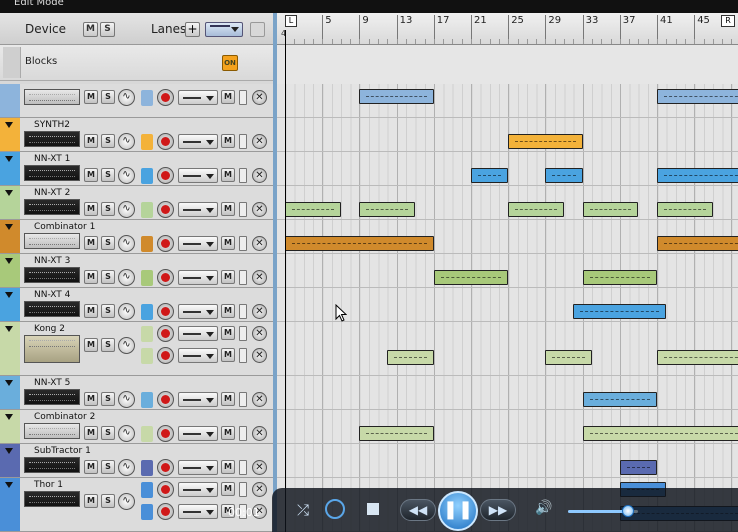  I want to click on track-header: Combinator 2 M S ∿ M ✕, so click(136, 427).